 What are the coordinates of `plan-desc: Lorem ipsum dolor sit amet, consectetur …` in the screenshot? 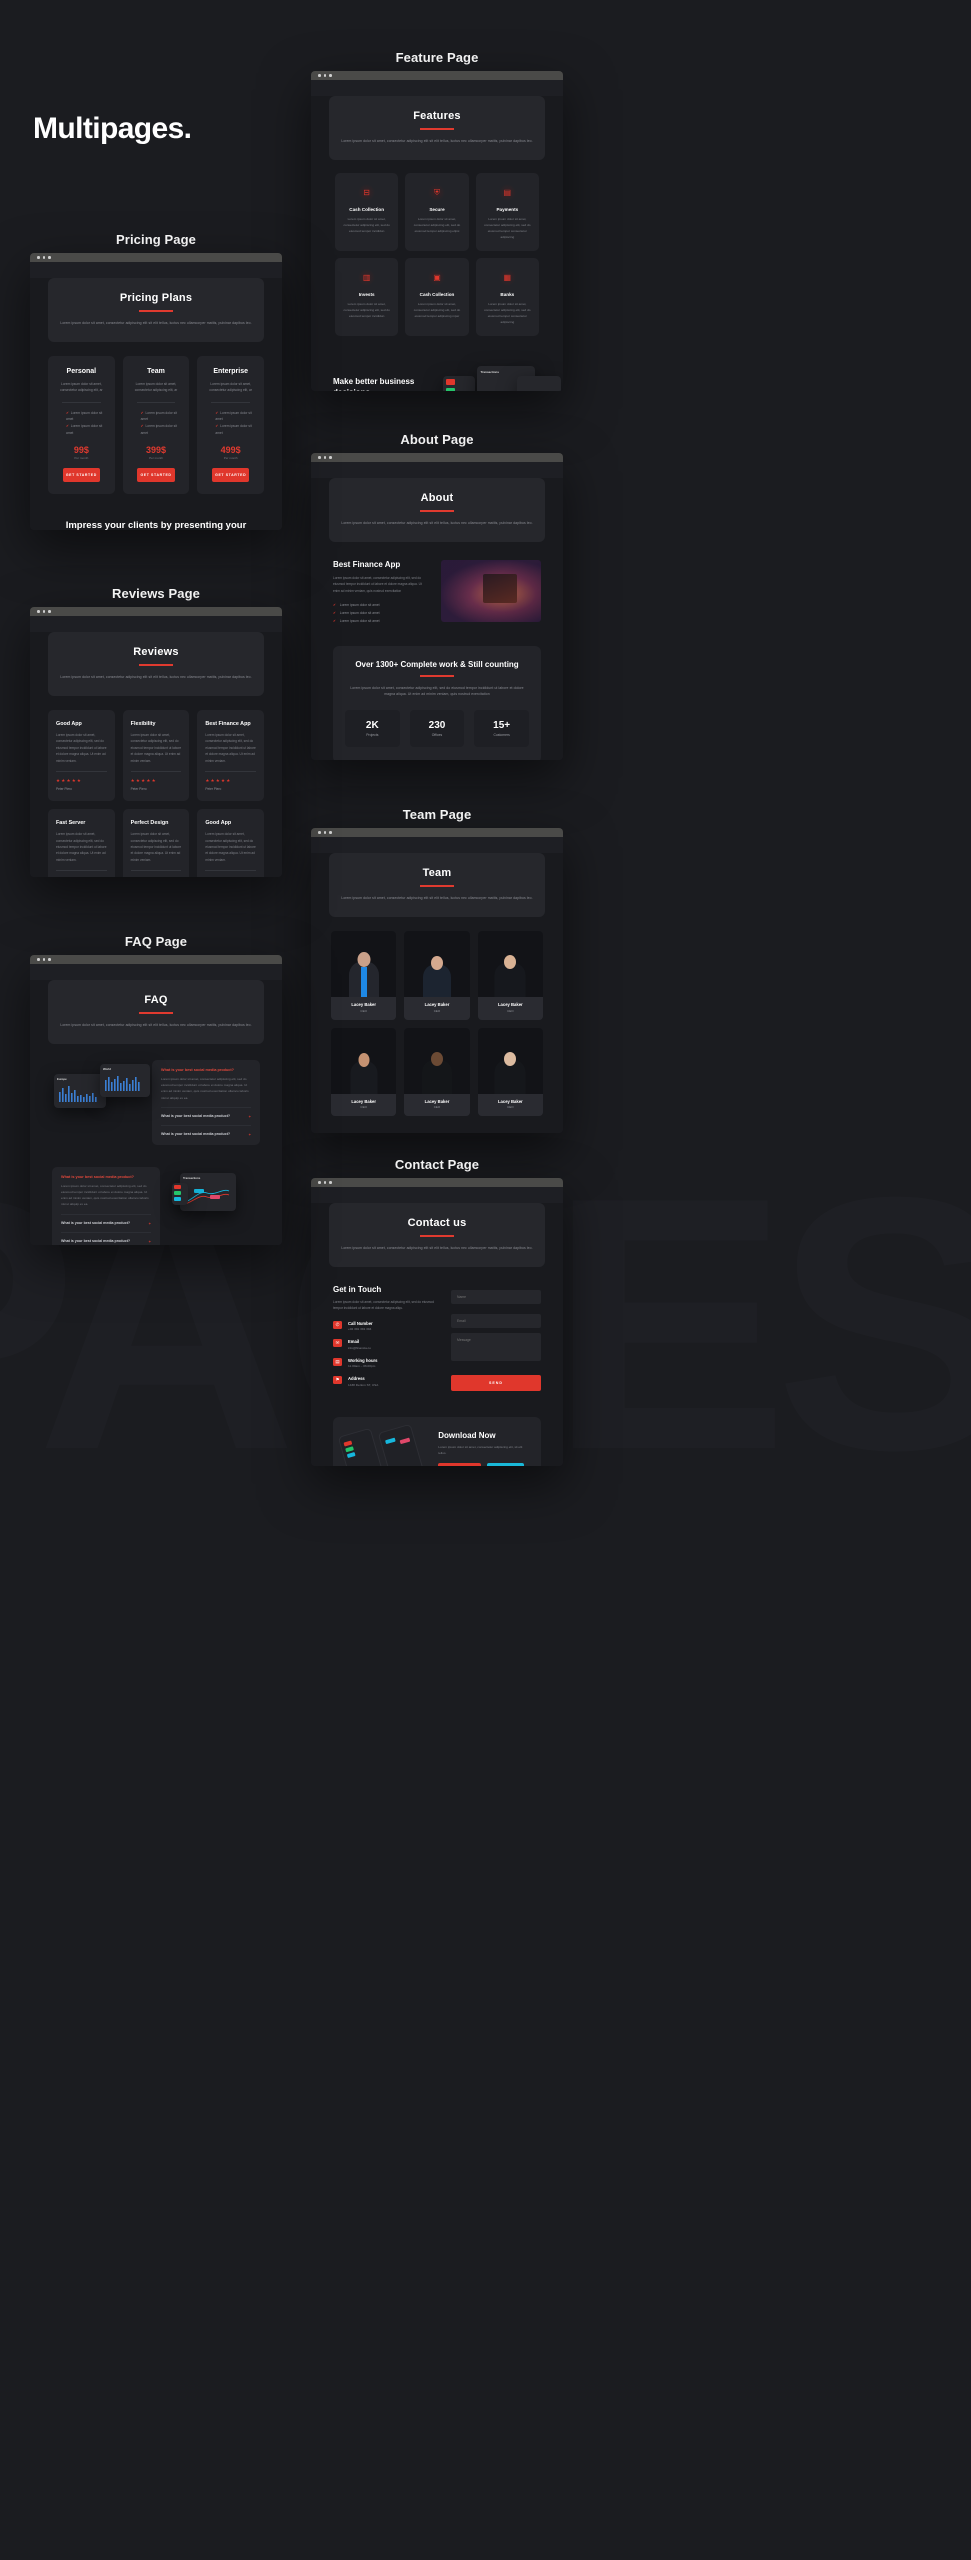 It's located at (81, 387).